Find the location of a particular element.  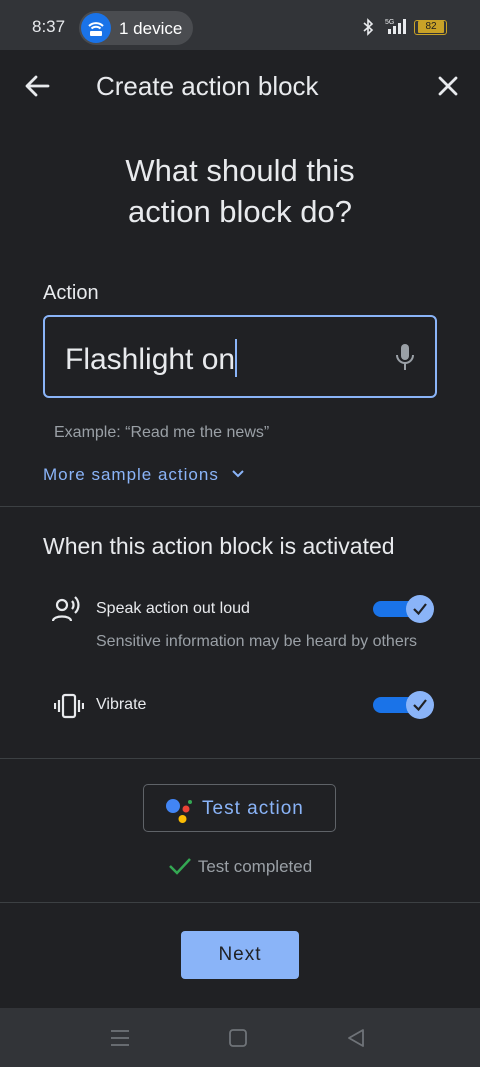

vibrate-label: Vibrate is located at coordinates (121, 704).